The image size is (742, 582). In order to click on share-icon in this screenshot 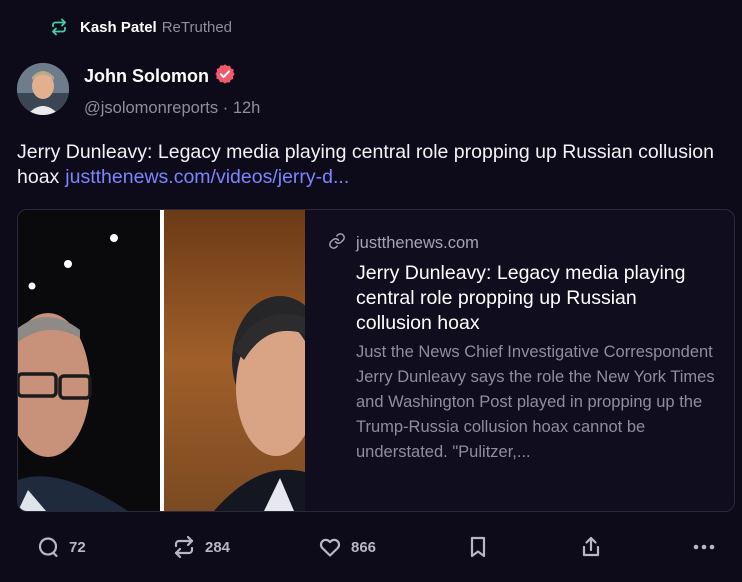, I will do `click(591, 547)`.